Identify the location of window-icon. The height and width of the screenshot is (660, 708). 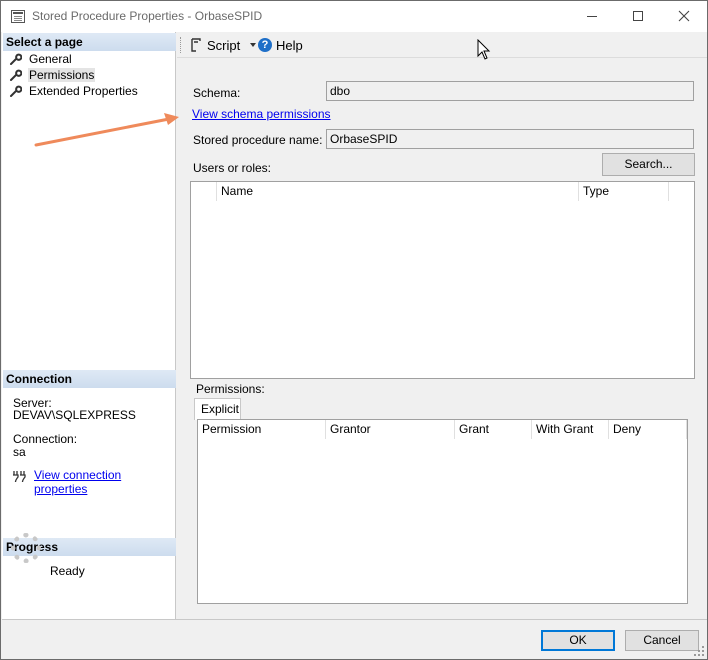
(18, 16).